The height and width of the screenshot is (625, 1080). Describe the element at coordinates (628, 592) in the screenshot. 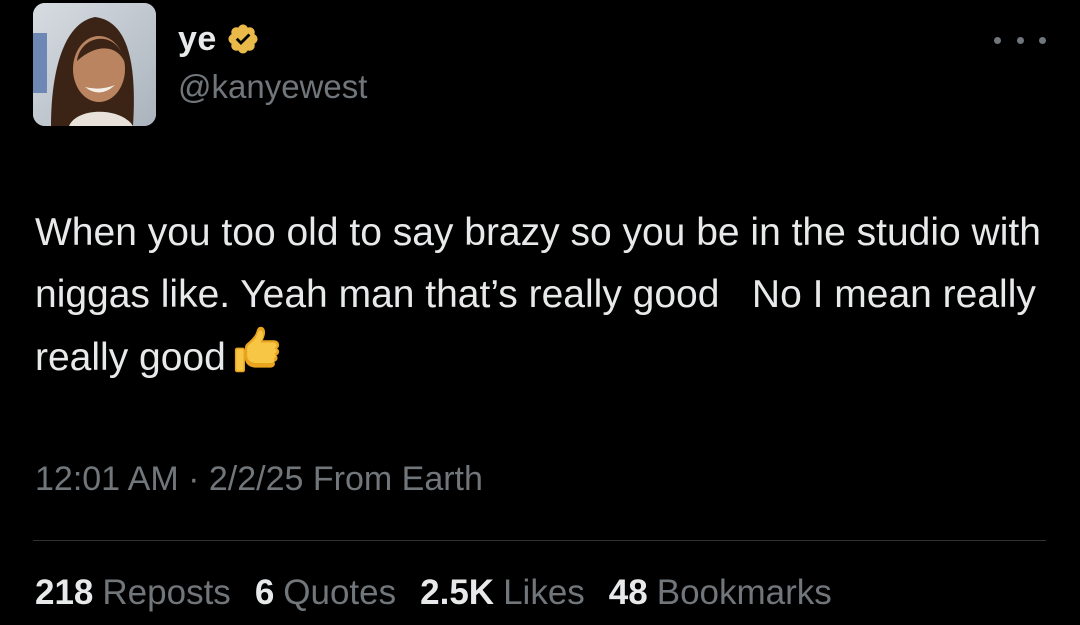

I see `bookmarks-count: 48` at that location.